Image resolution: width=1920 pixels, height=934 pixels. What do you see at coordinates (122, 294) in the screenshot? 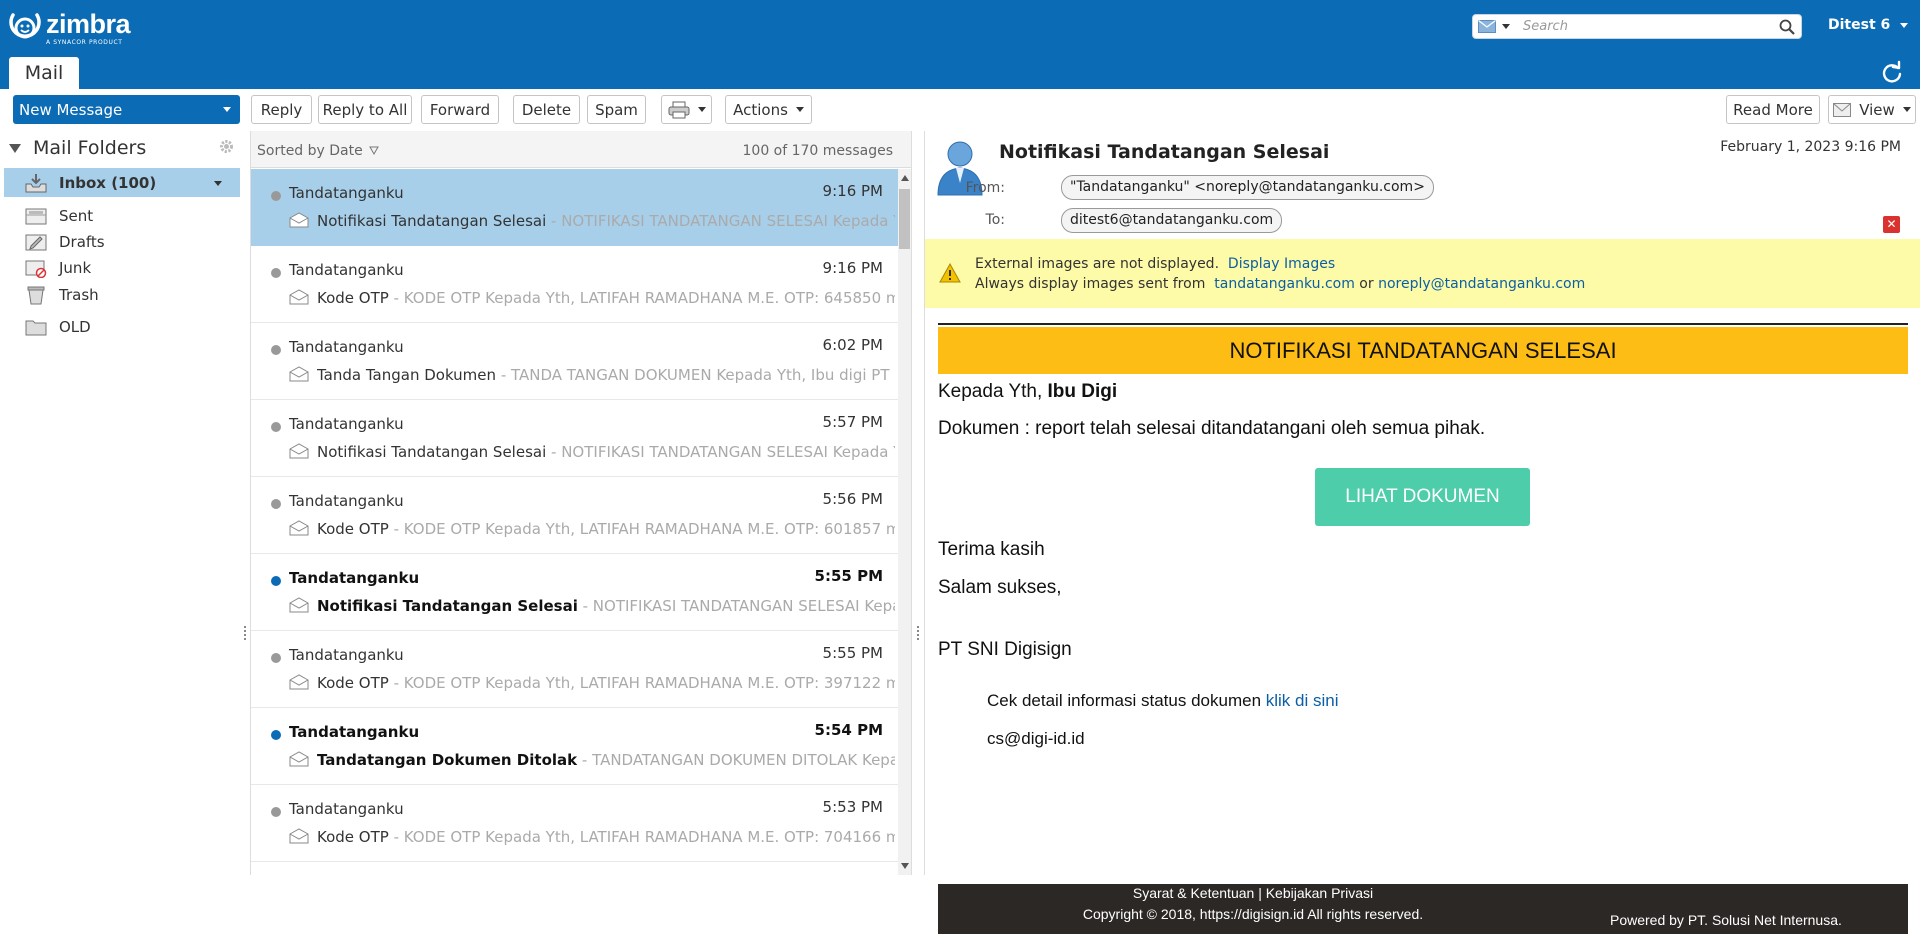
I see `folder-trash: Trash` at bounding box center [122, 294].